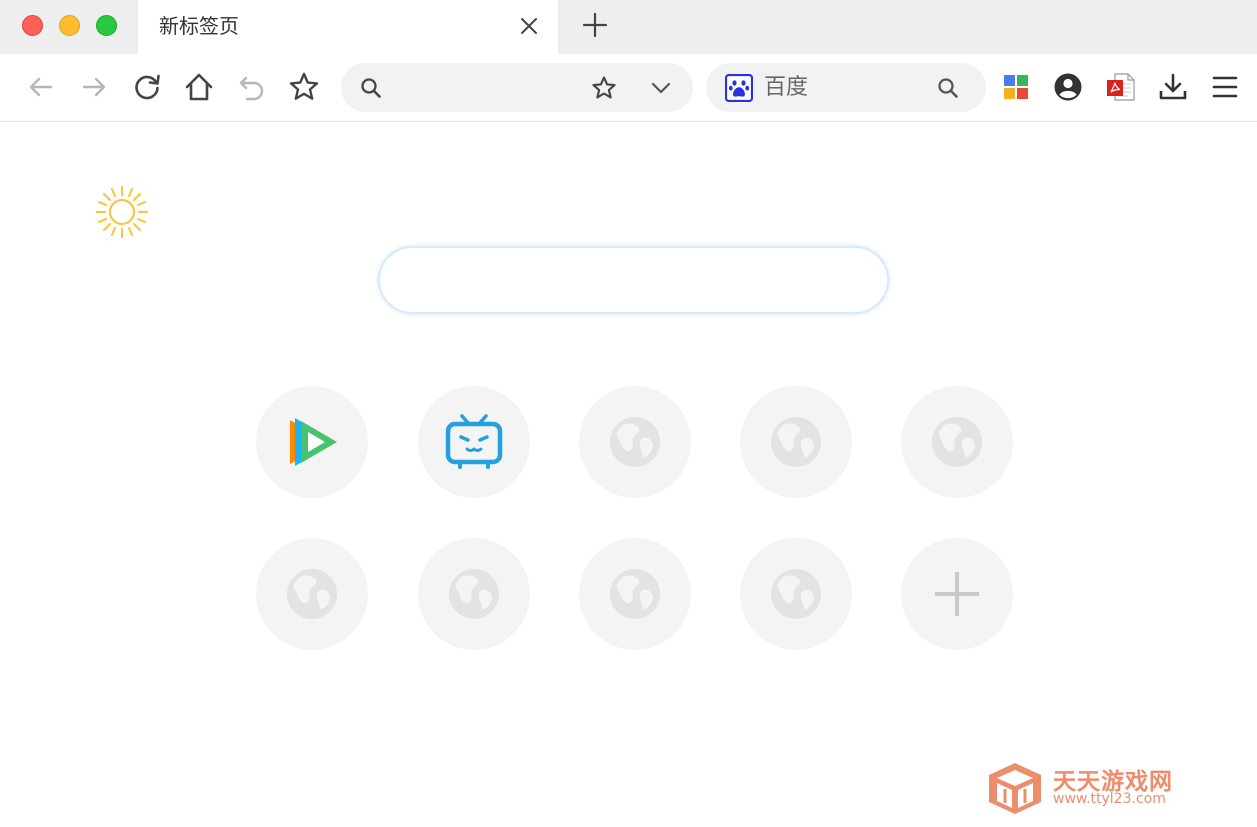 The image size is (1257, 827). Describe the element at coordinates (348, 27) in the screenshot. I see `tab-new-tab: 新标签页` at that location.